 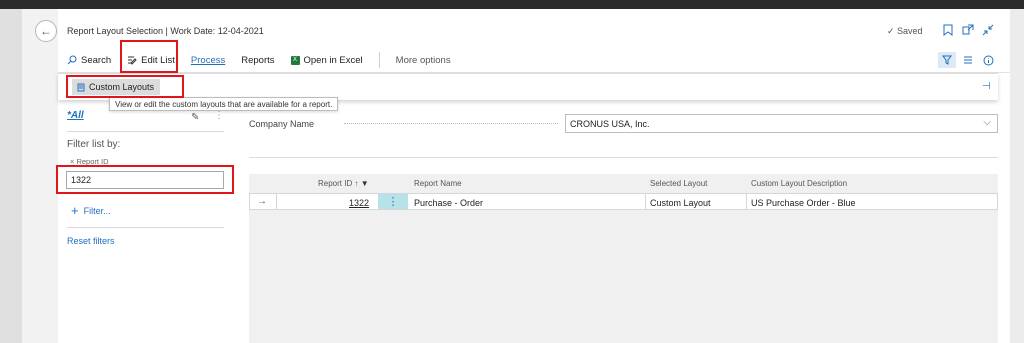 I want to click on row-selector-arrow-icon: →, so click(x=262, y=201).